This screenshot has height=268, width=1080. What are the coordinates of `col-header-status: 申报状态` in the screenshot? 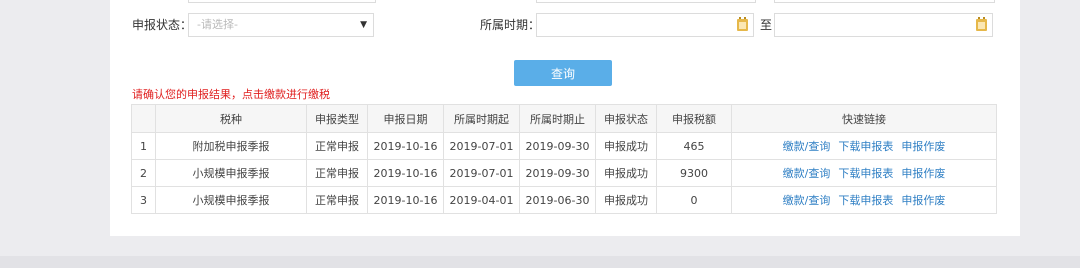 It's located at (626, 118).